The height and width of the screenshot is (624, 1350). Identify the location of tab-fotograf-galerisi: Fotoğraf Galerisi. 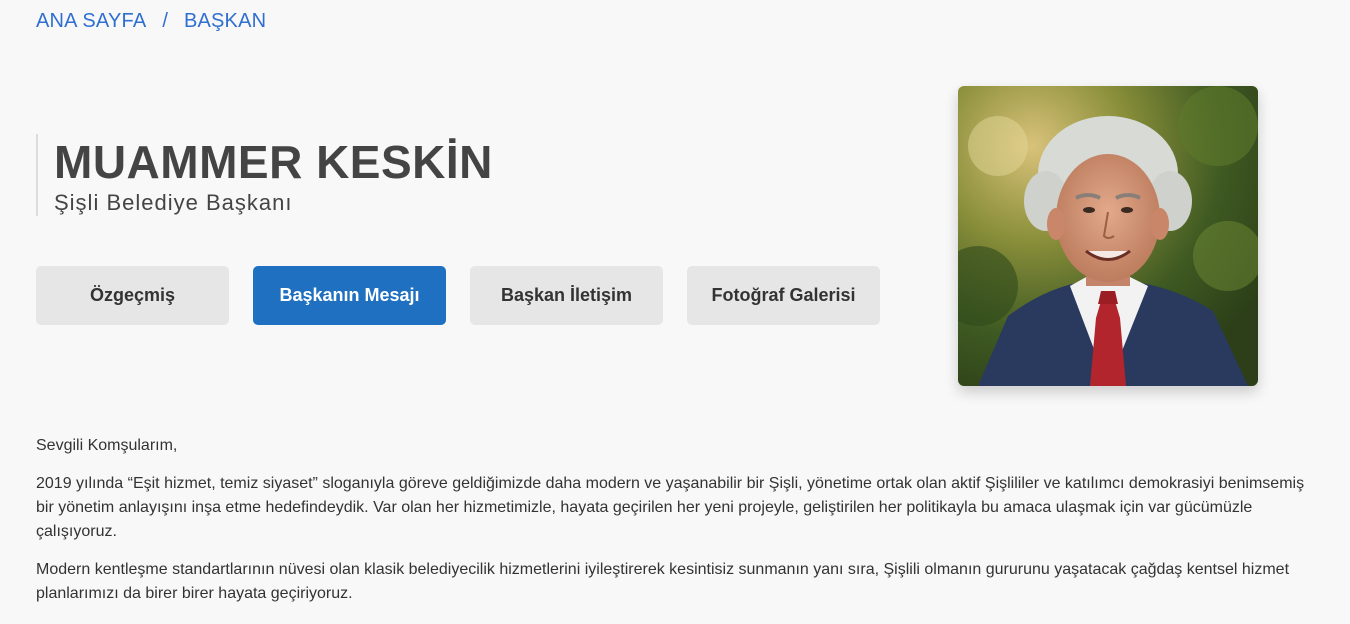
(783, 295).